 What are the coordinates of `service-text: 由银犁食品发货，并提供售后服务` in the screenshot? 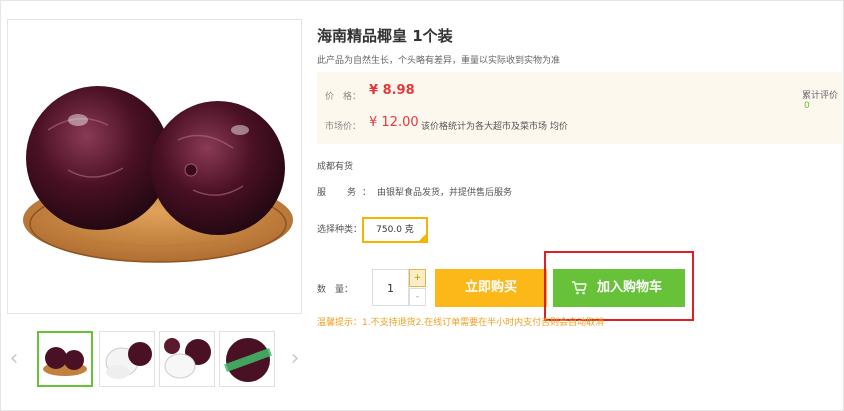 It's located at (445, 193).